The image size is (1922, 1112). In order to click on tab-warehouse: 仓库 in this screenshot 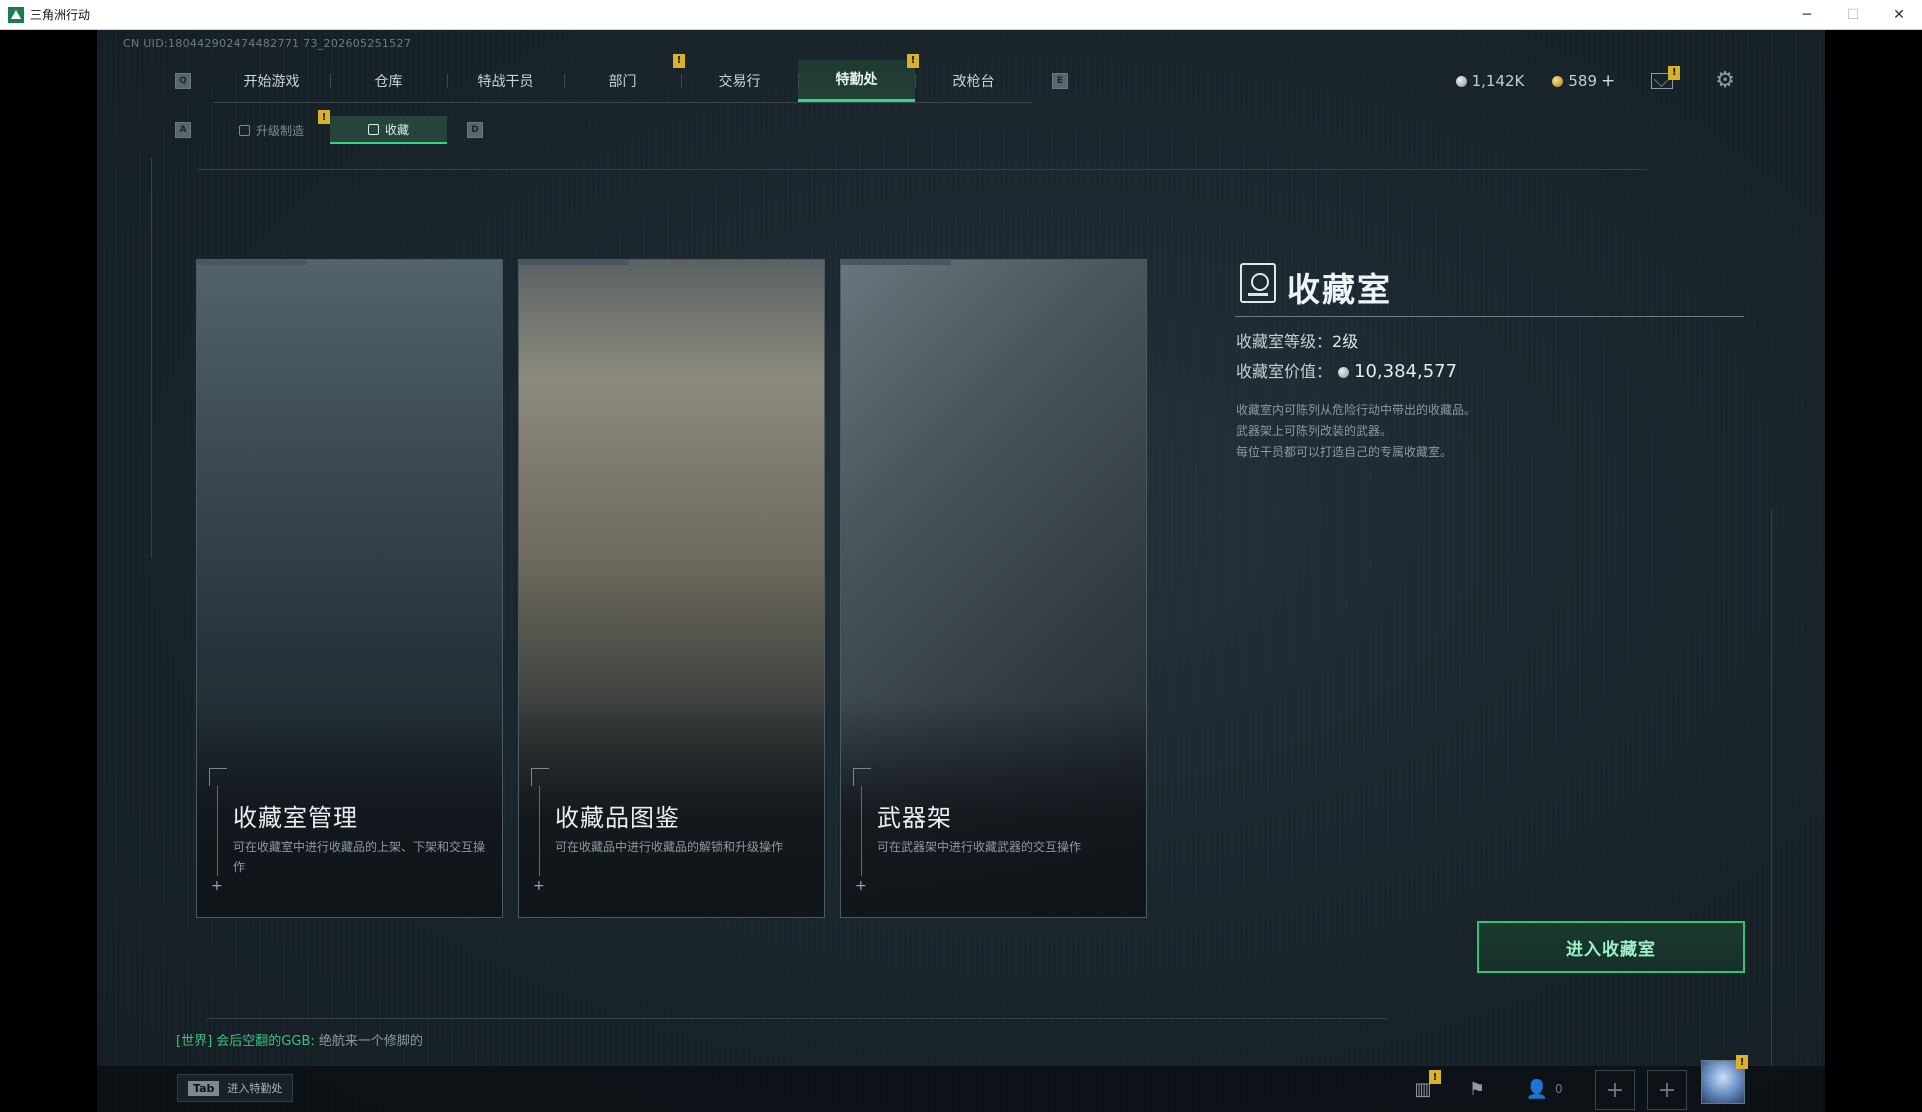, I will do `click(388, 81)`.